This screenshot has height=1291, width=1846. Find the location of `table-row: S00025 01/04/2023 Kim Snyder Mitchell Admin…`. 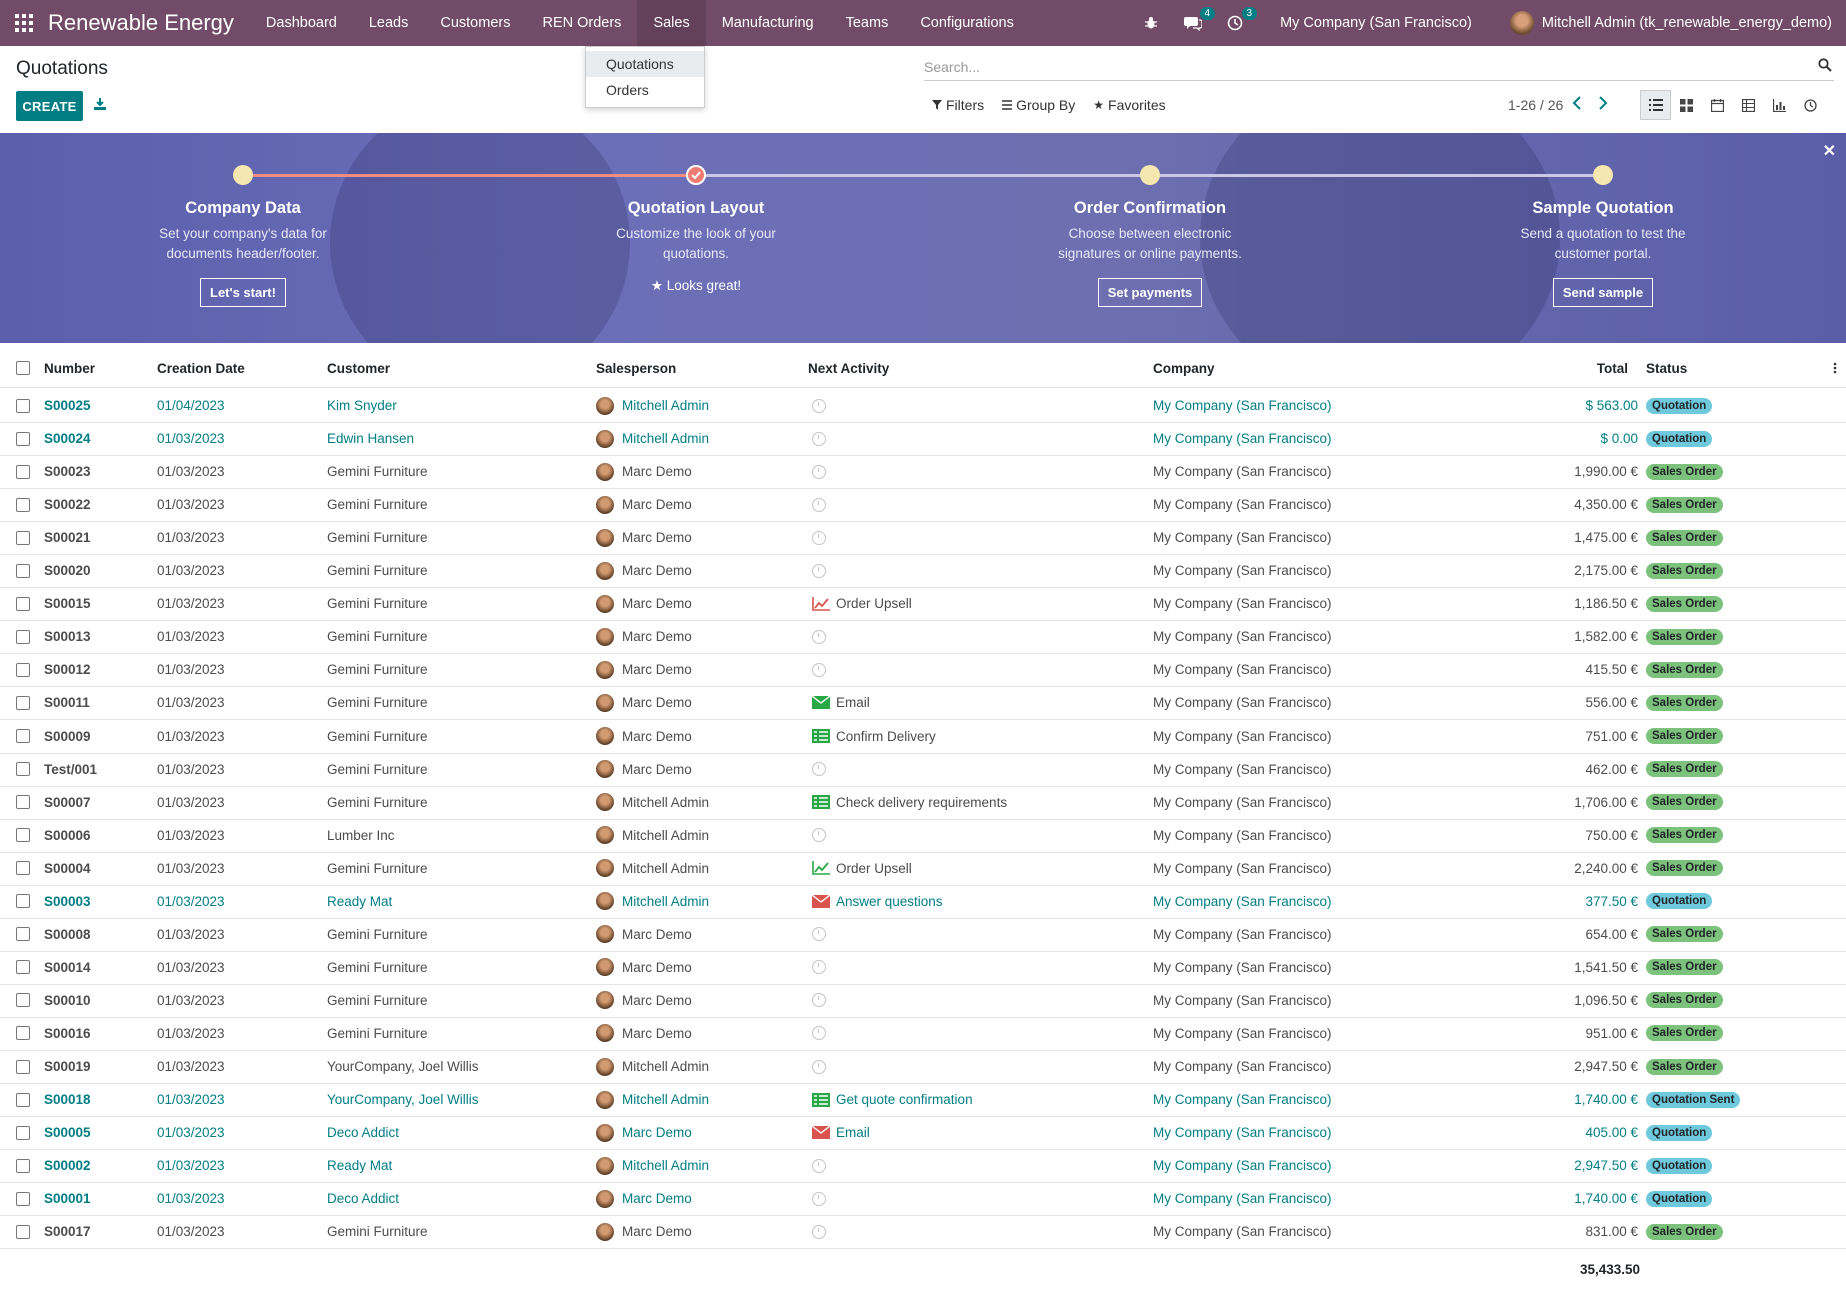

table-row: S00025 01/04/2023 Kim Snyder Mitchell Admin… is located at coordinates (923, 406).